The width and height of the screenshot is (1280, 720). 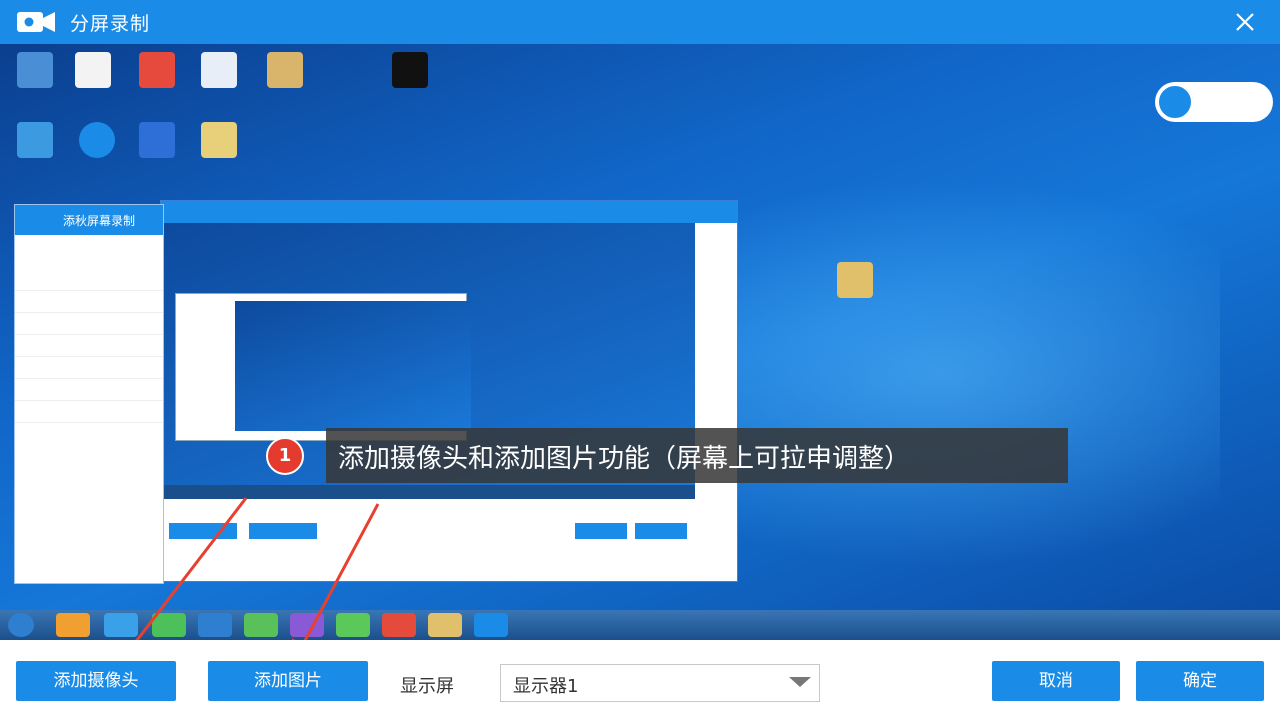 What do you see at coordinates (1245, 22) in the screenshot?
I see `close-icon` at bounding box center [1245, 22].